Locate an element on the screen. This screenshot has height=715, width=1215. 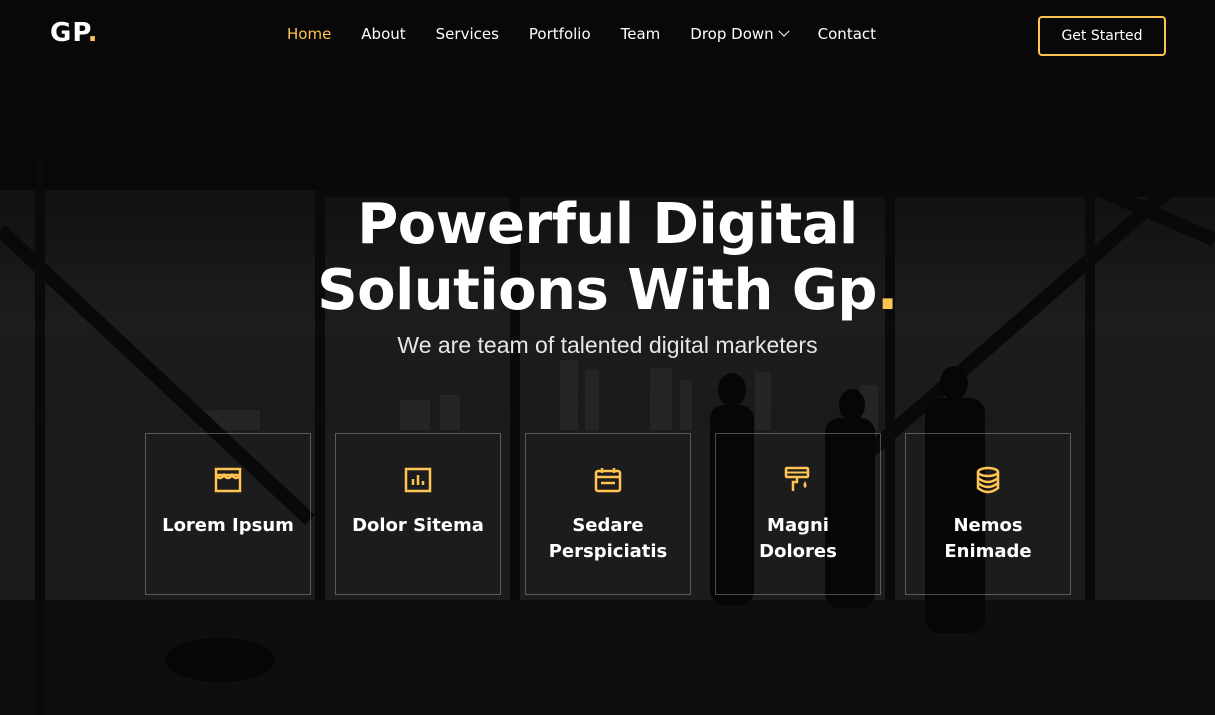
feature-label: Nemos Enimade is located at coordinates (988, 538).